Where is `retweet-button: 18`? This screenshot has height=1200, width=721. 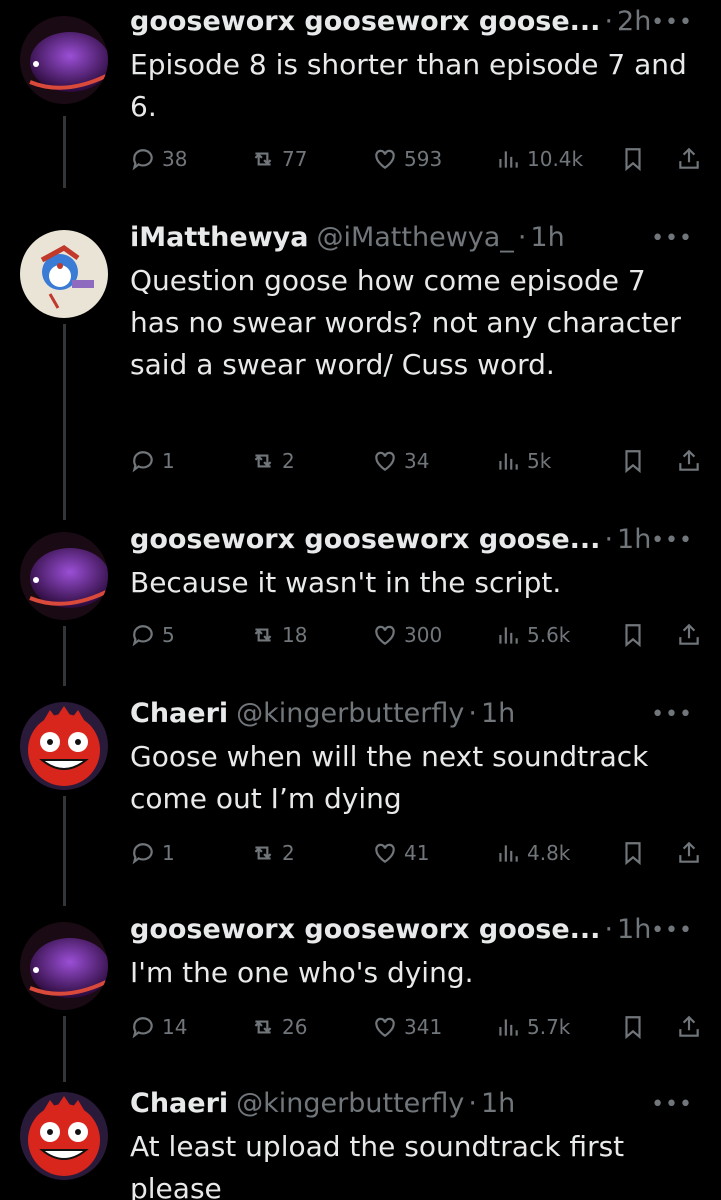 retweet-button: 18 is located at coordinates (278, 635).